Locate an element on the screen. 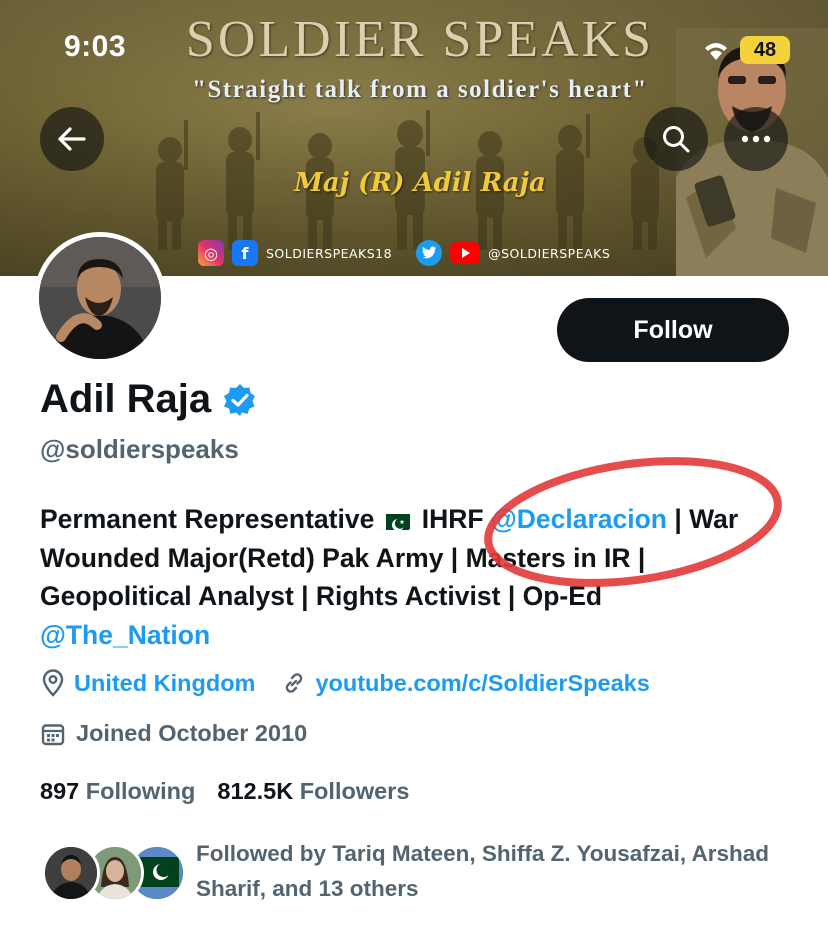  display-name-text: Adil Raja is located at coordinates (126, 399).